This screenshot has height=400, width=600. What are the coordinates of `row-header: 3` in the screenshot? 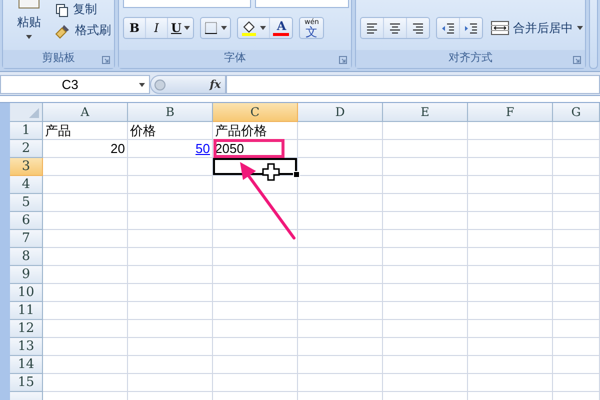 It's located at (26, 167).